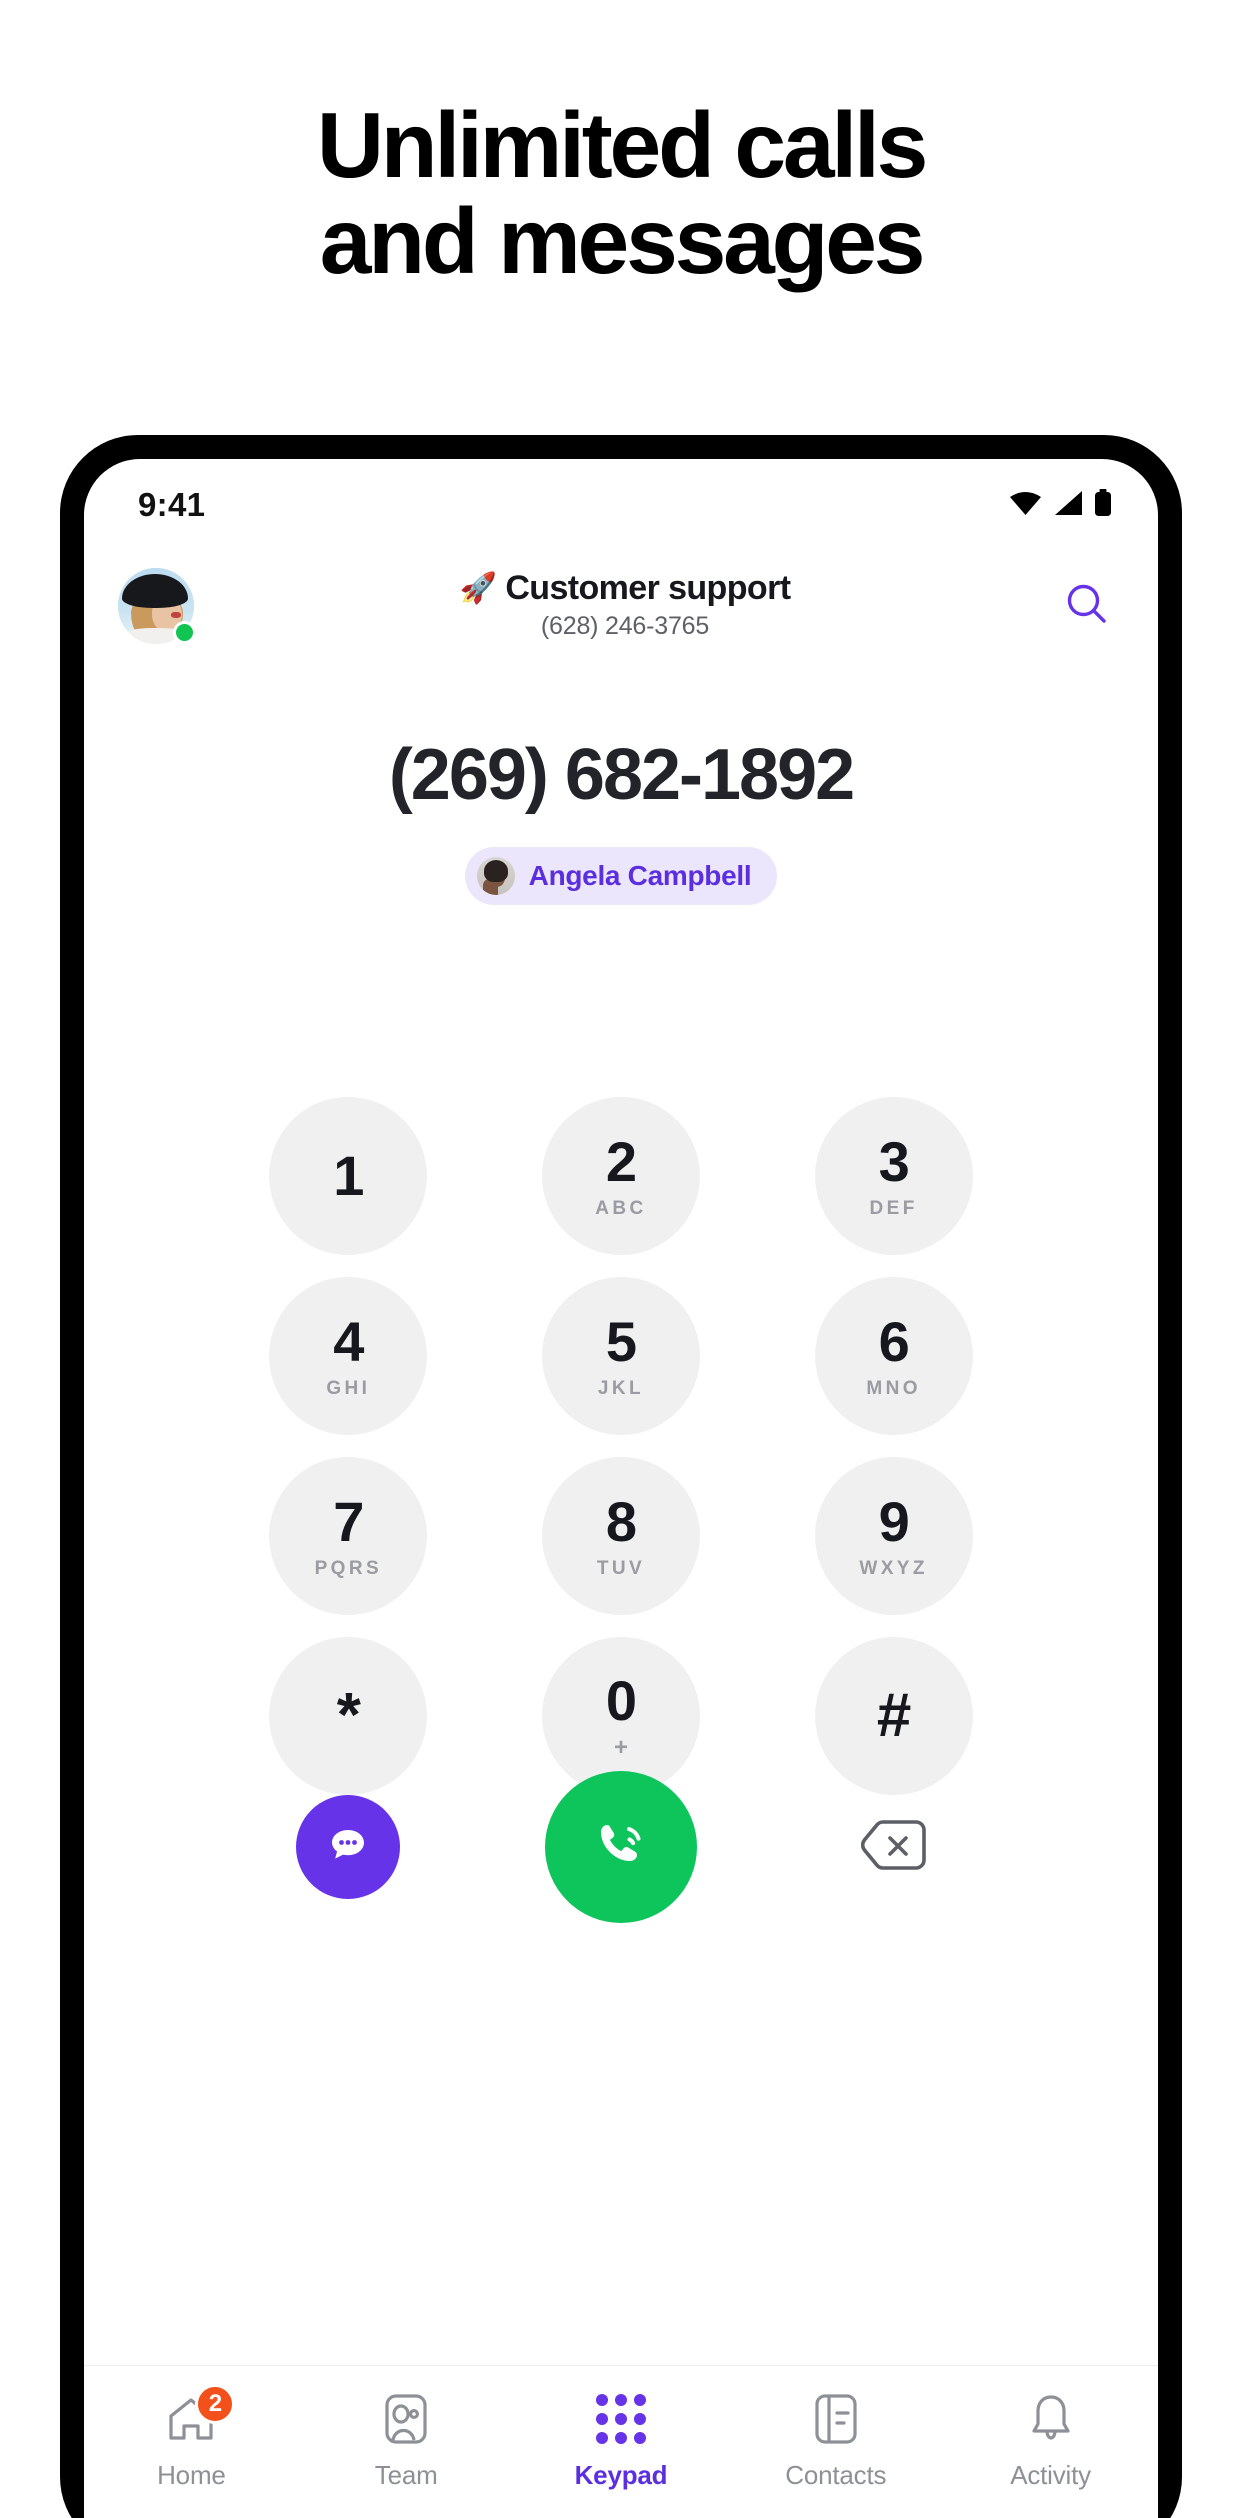 The image size is (1242, 2518). Describe the element at coordinates (1103, 505) in the screenshot. I see `battery-icon` at that location.